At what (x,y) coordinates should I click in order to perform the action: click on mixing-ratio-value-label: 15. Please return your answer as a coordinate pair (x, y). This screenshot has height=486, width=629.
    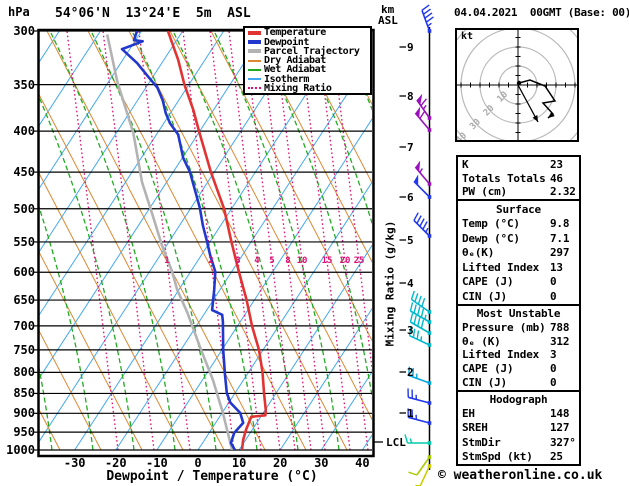
    Looking at the image, I should click on (327, 261).